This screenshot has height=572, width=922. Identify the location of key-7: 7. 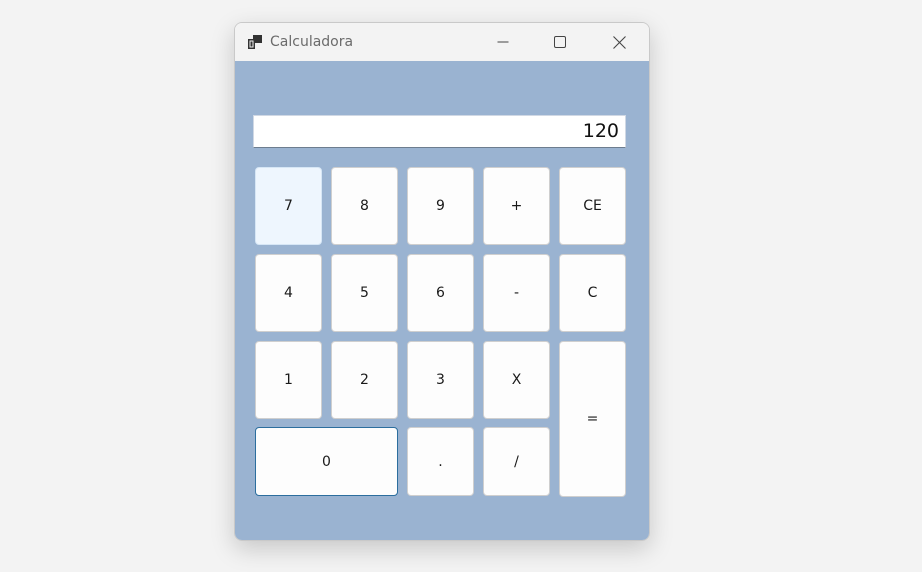
(288, 206).